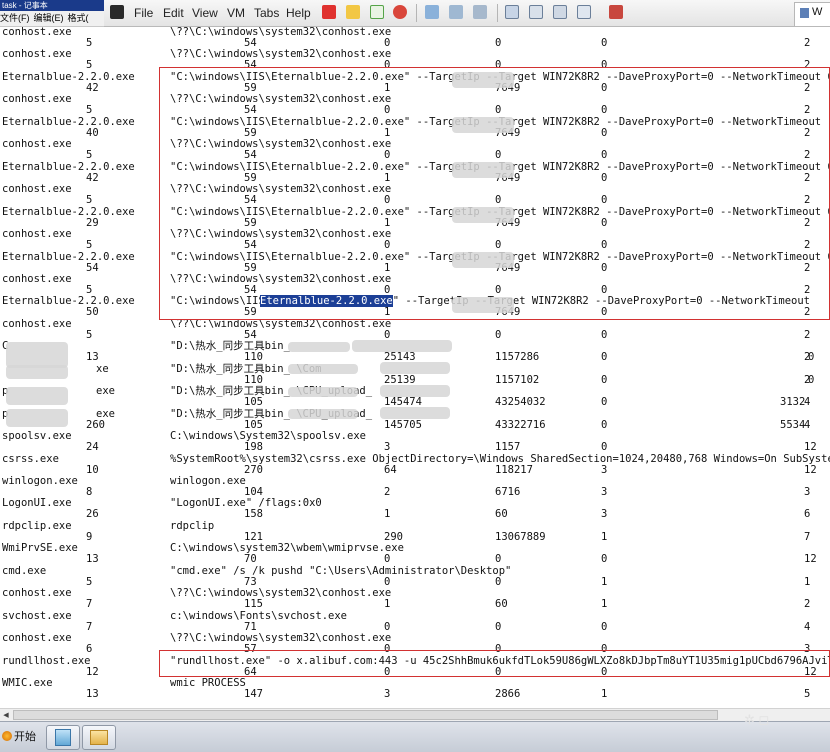  I want to click on start-button: 开始, so click(19, 737).